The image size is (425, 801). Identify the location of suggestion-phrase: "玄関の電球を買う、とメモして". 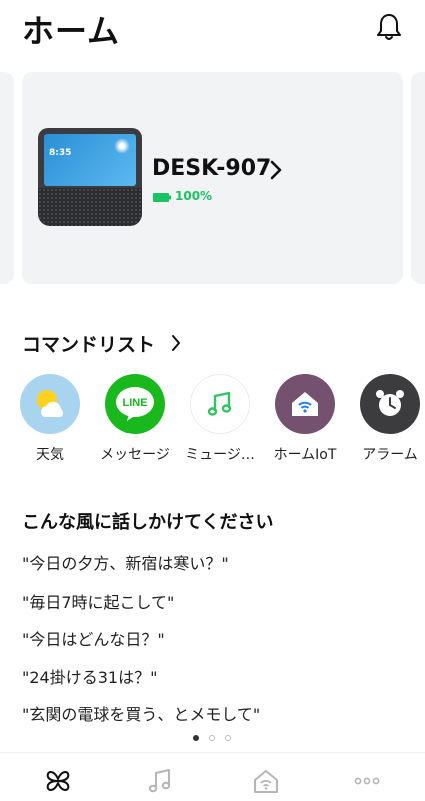
(141, 713).